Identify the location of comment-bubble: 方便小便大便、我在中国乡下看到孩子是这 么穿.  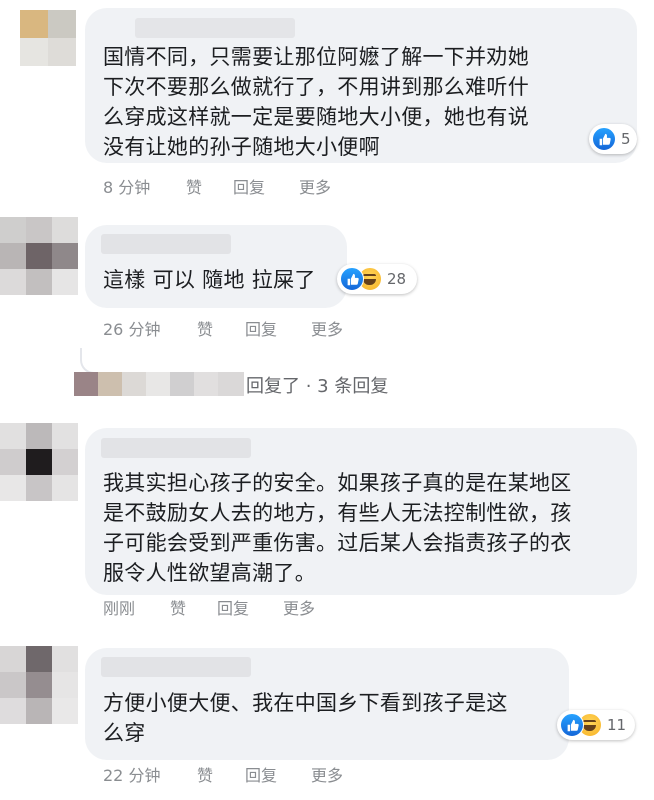
(327, 704).